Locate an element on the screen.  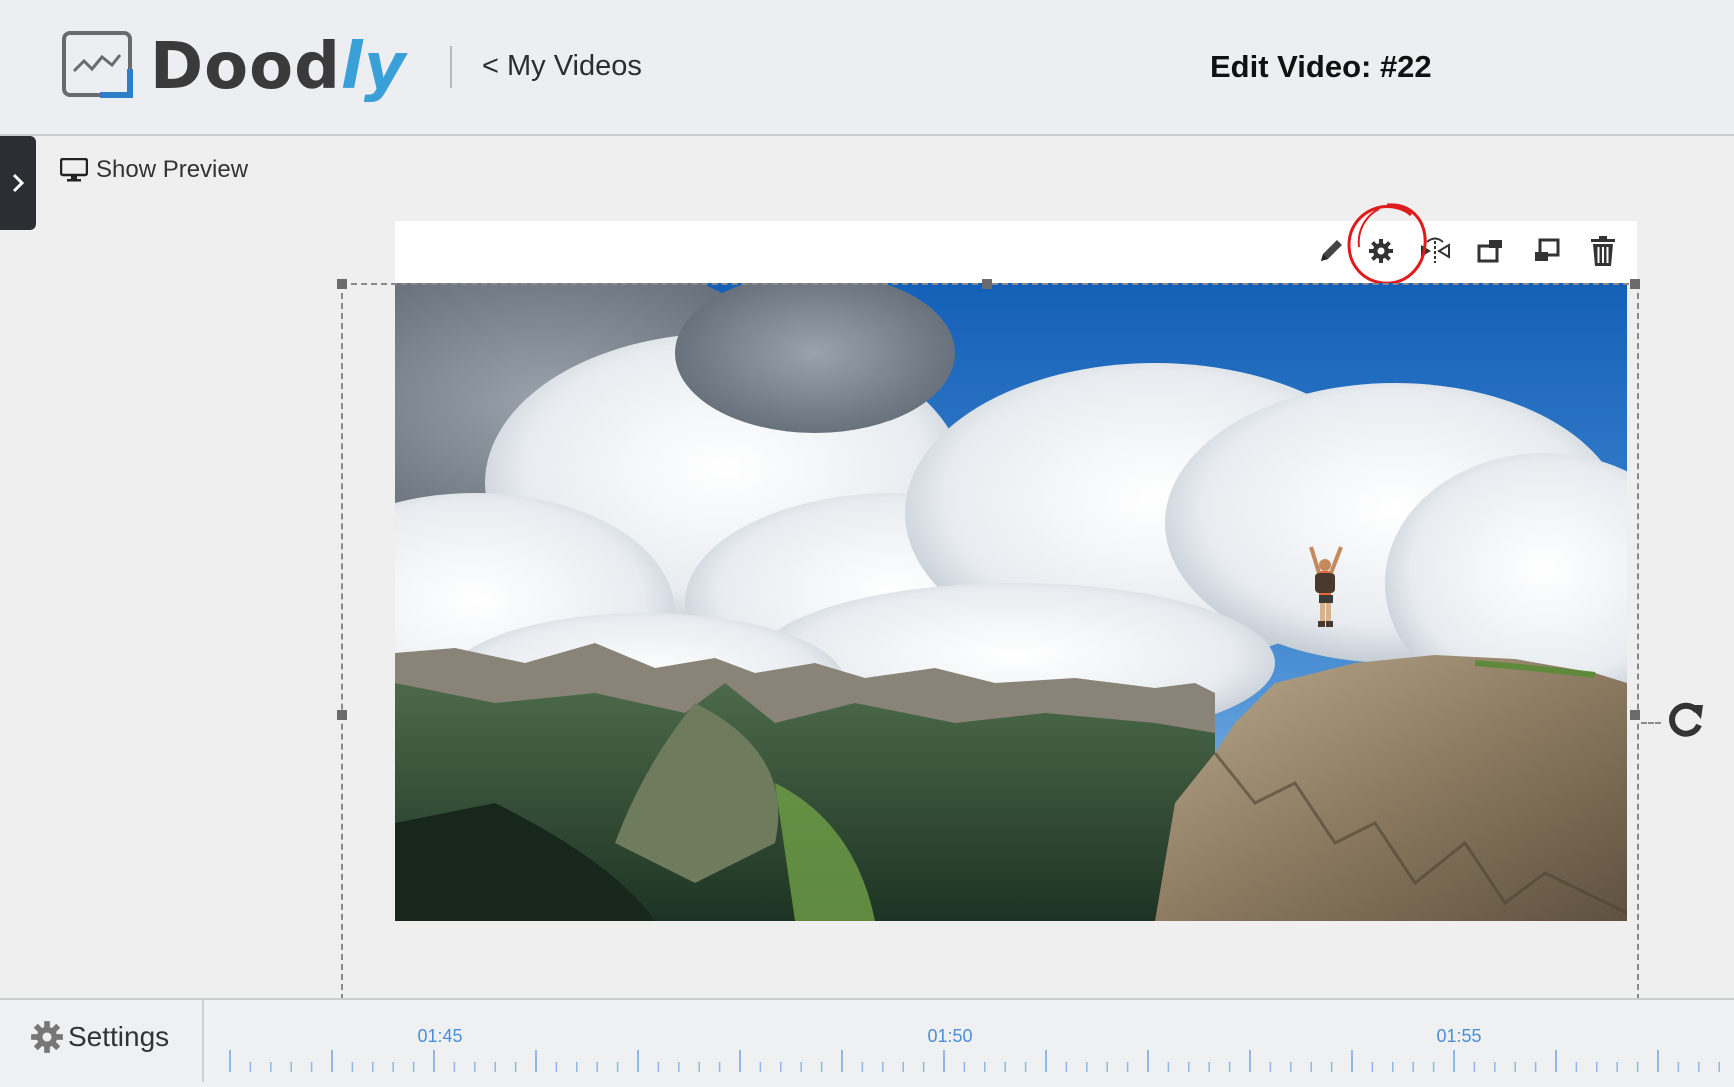
header-divider is located at coordinates (451, 67).